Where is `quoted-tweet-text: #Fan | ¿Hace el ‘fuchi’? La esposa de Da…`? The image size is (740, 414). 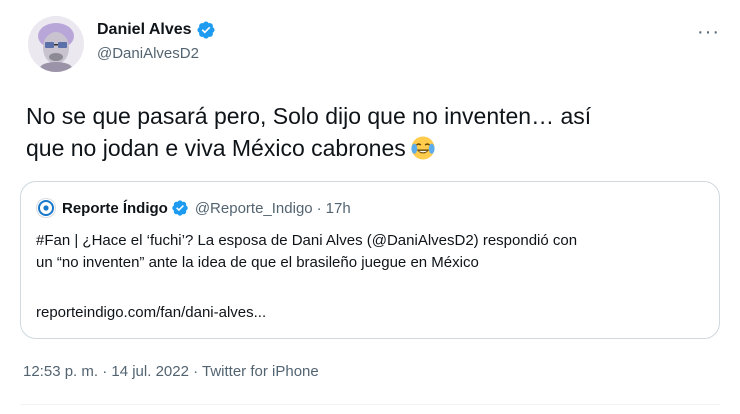 quoted-tweet-text: #Fan | ¿Hace el ‘fuchi’? La esposa de Da… is located at coordinates (371, 252).